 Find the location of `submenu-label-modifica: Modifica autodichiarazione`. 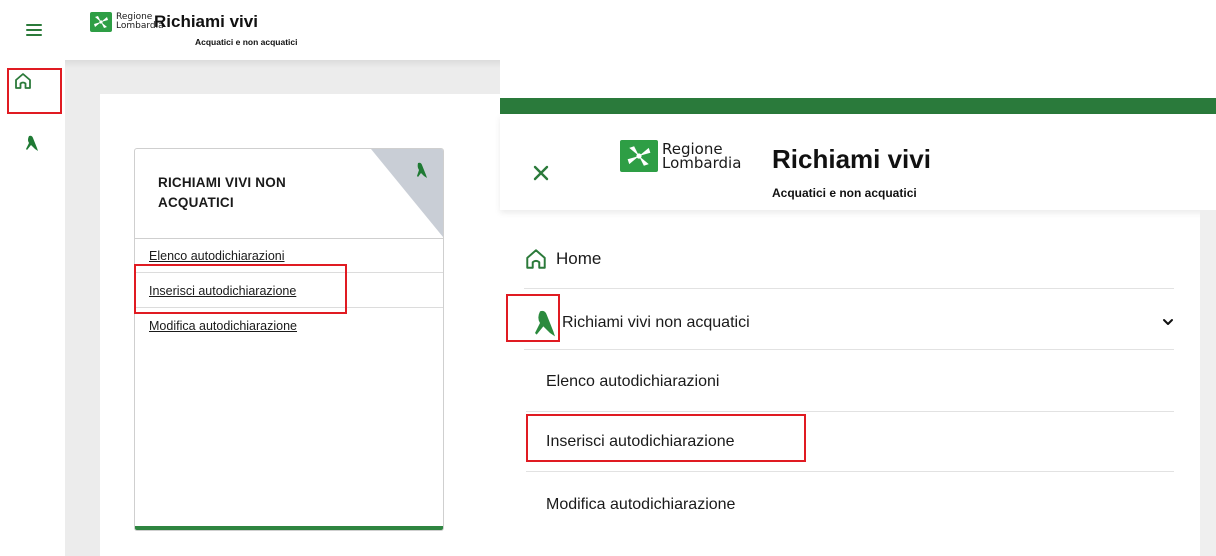

submenu-label-modifica: Modifica autodichiarazione is located at coordinates (641, 504).